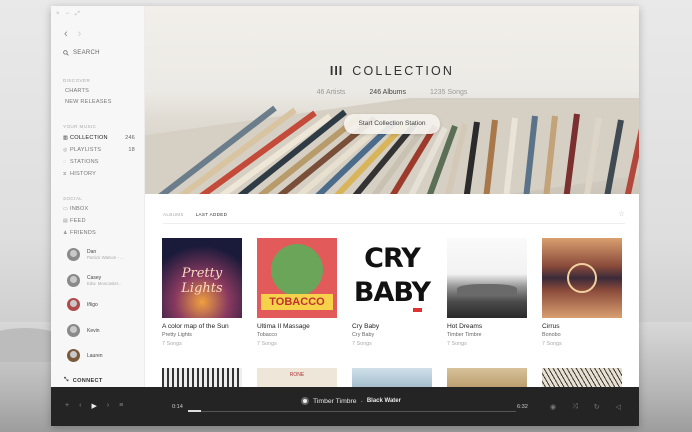 The width and height of the screenshot is (692, 432). Describe the element at coordinates (108, 406) in the screenshot. I see `next-icon: ›` at that location.